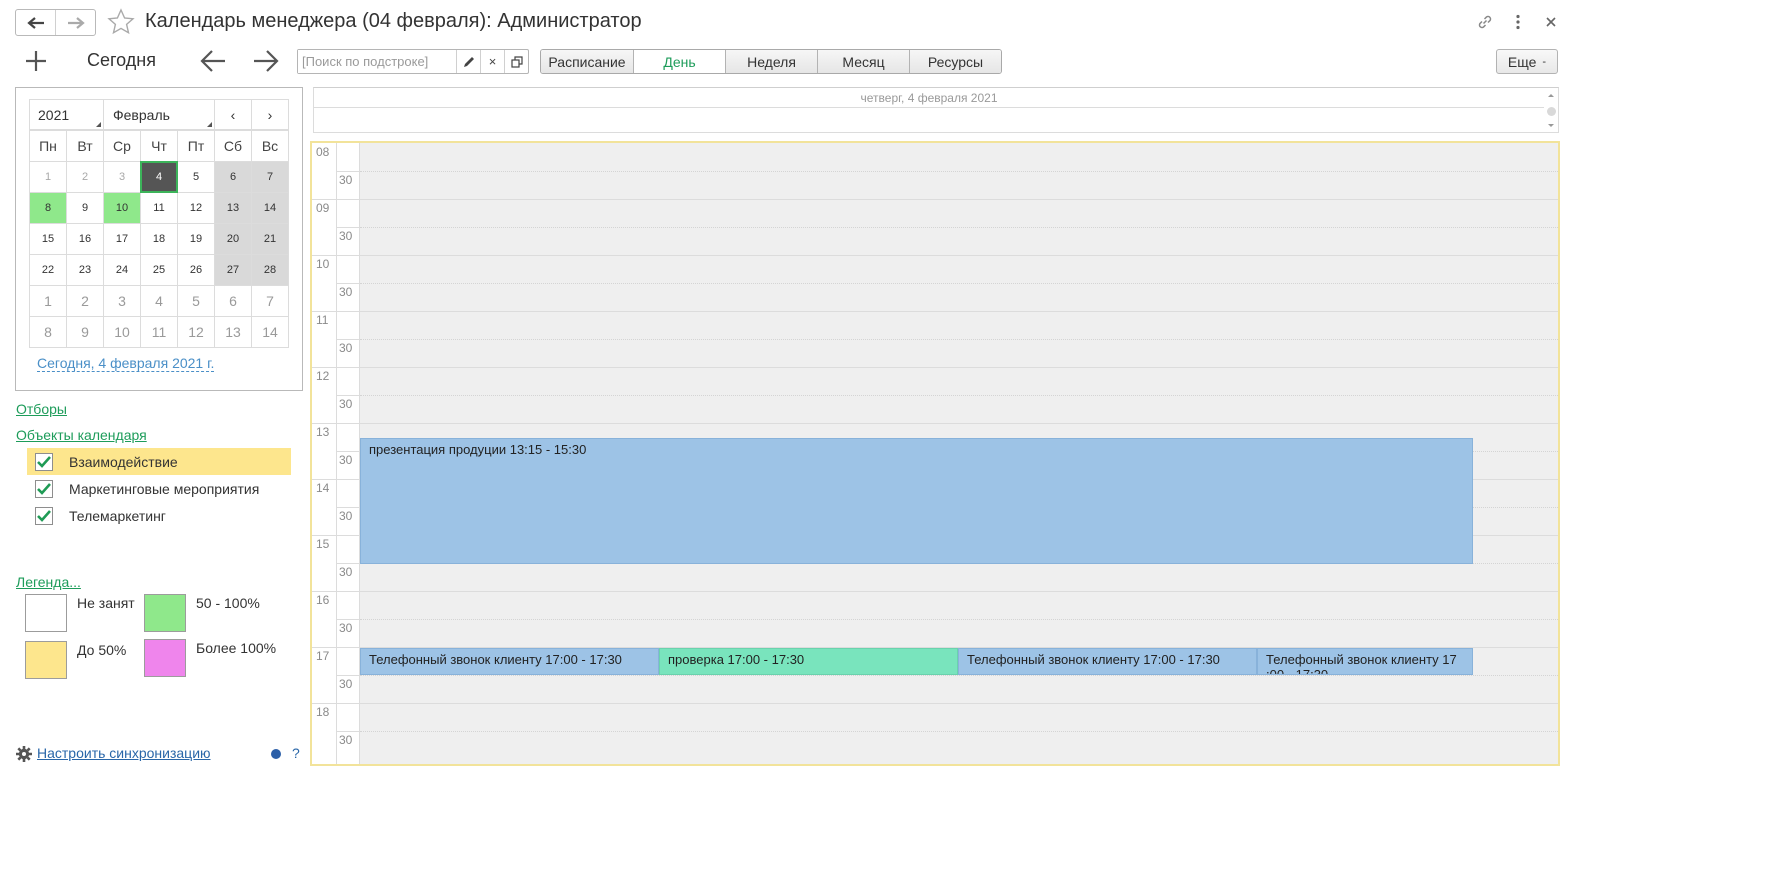 The height and width of the screenshot is (878, 1781). What do you see at coordinates (48, 270) in the screenshot?
I see `calendar-day: 22` at bounding box center [48, 270].